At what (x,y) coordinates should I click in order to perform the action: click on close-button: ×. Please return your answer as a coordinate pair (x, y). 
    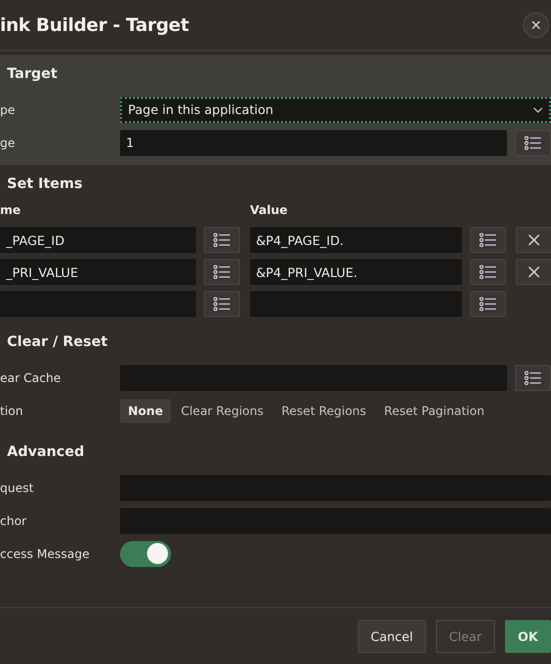
    Looking at the image, I should click on (536, 25).